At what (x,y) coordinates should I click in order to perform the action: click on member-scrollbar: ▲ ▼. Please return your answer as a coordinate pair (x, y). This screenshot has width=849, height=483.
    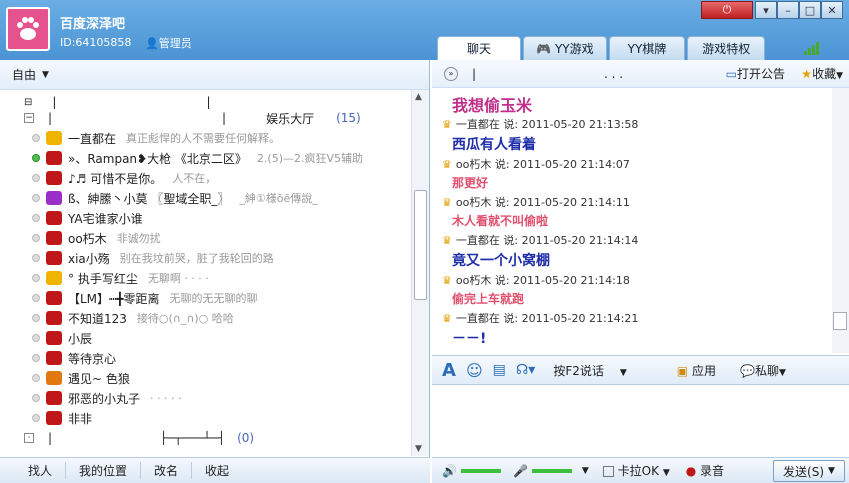
    Looking at the image, I should click on (420, 273).